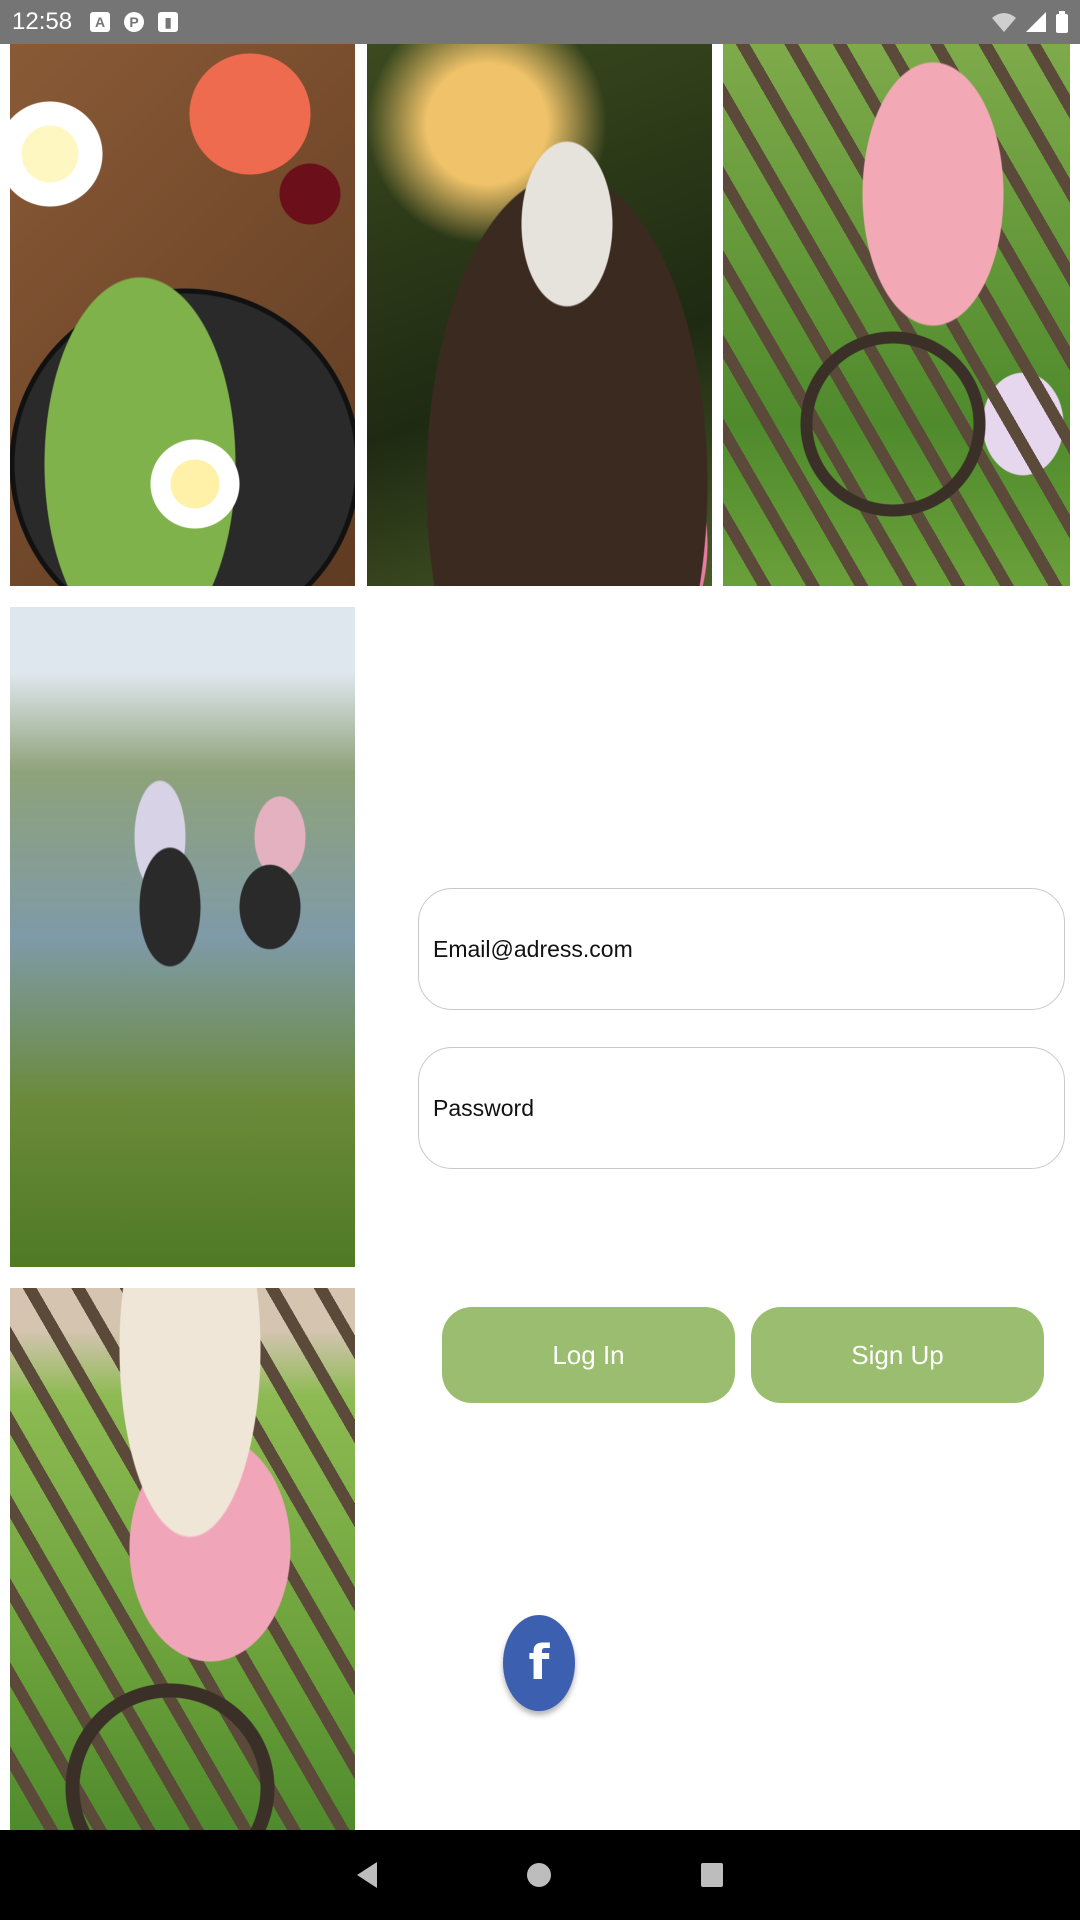  I want to click on status-icons-left: A P ▮, so click(134, 22).